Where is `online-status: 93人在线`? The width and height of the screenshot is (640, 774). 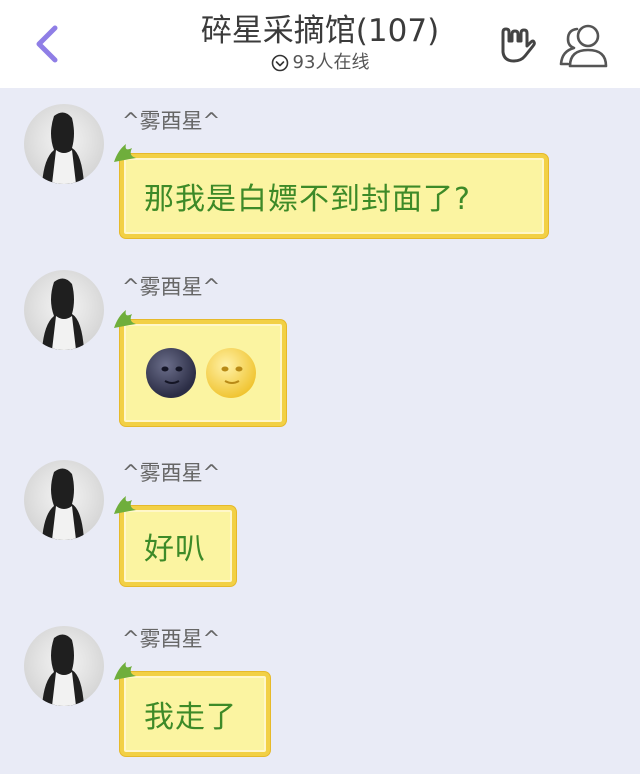
online-status: 93人在线 is located at coordinates (320, 63).